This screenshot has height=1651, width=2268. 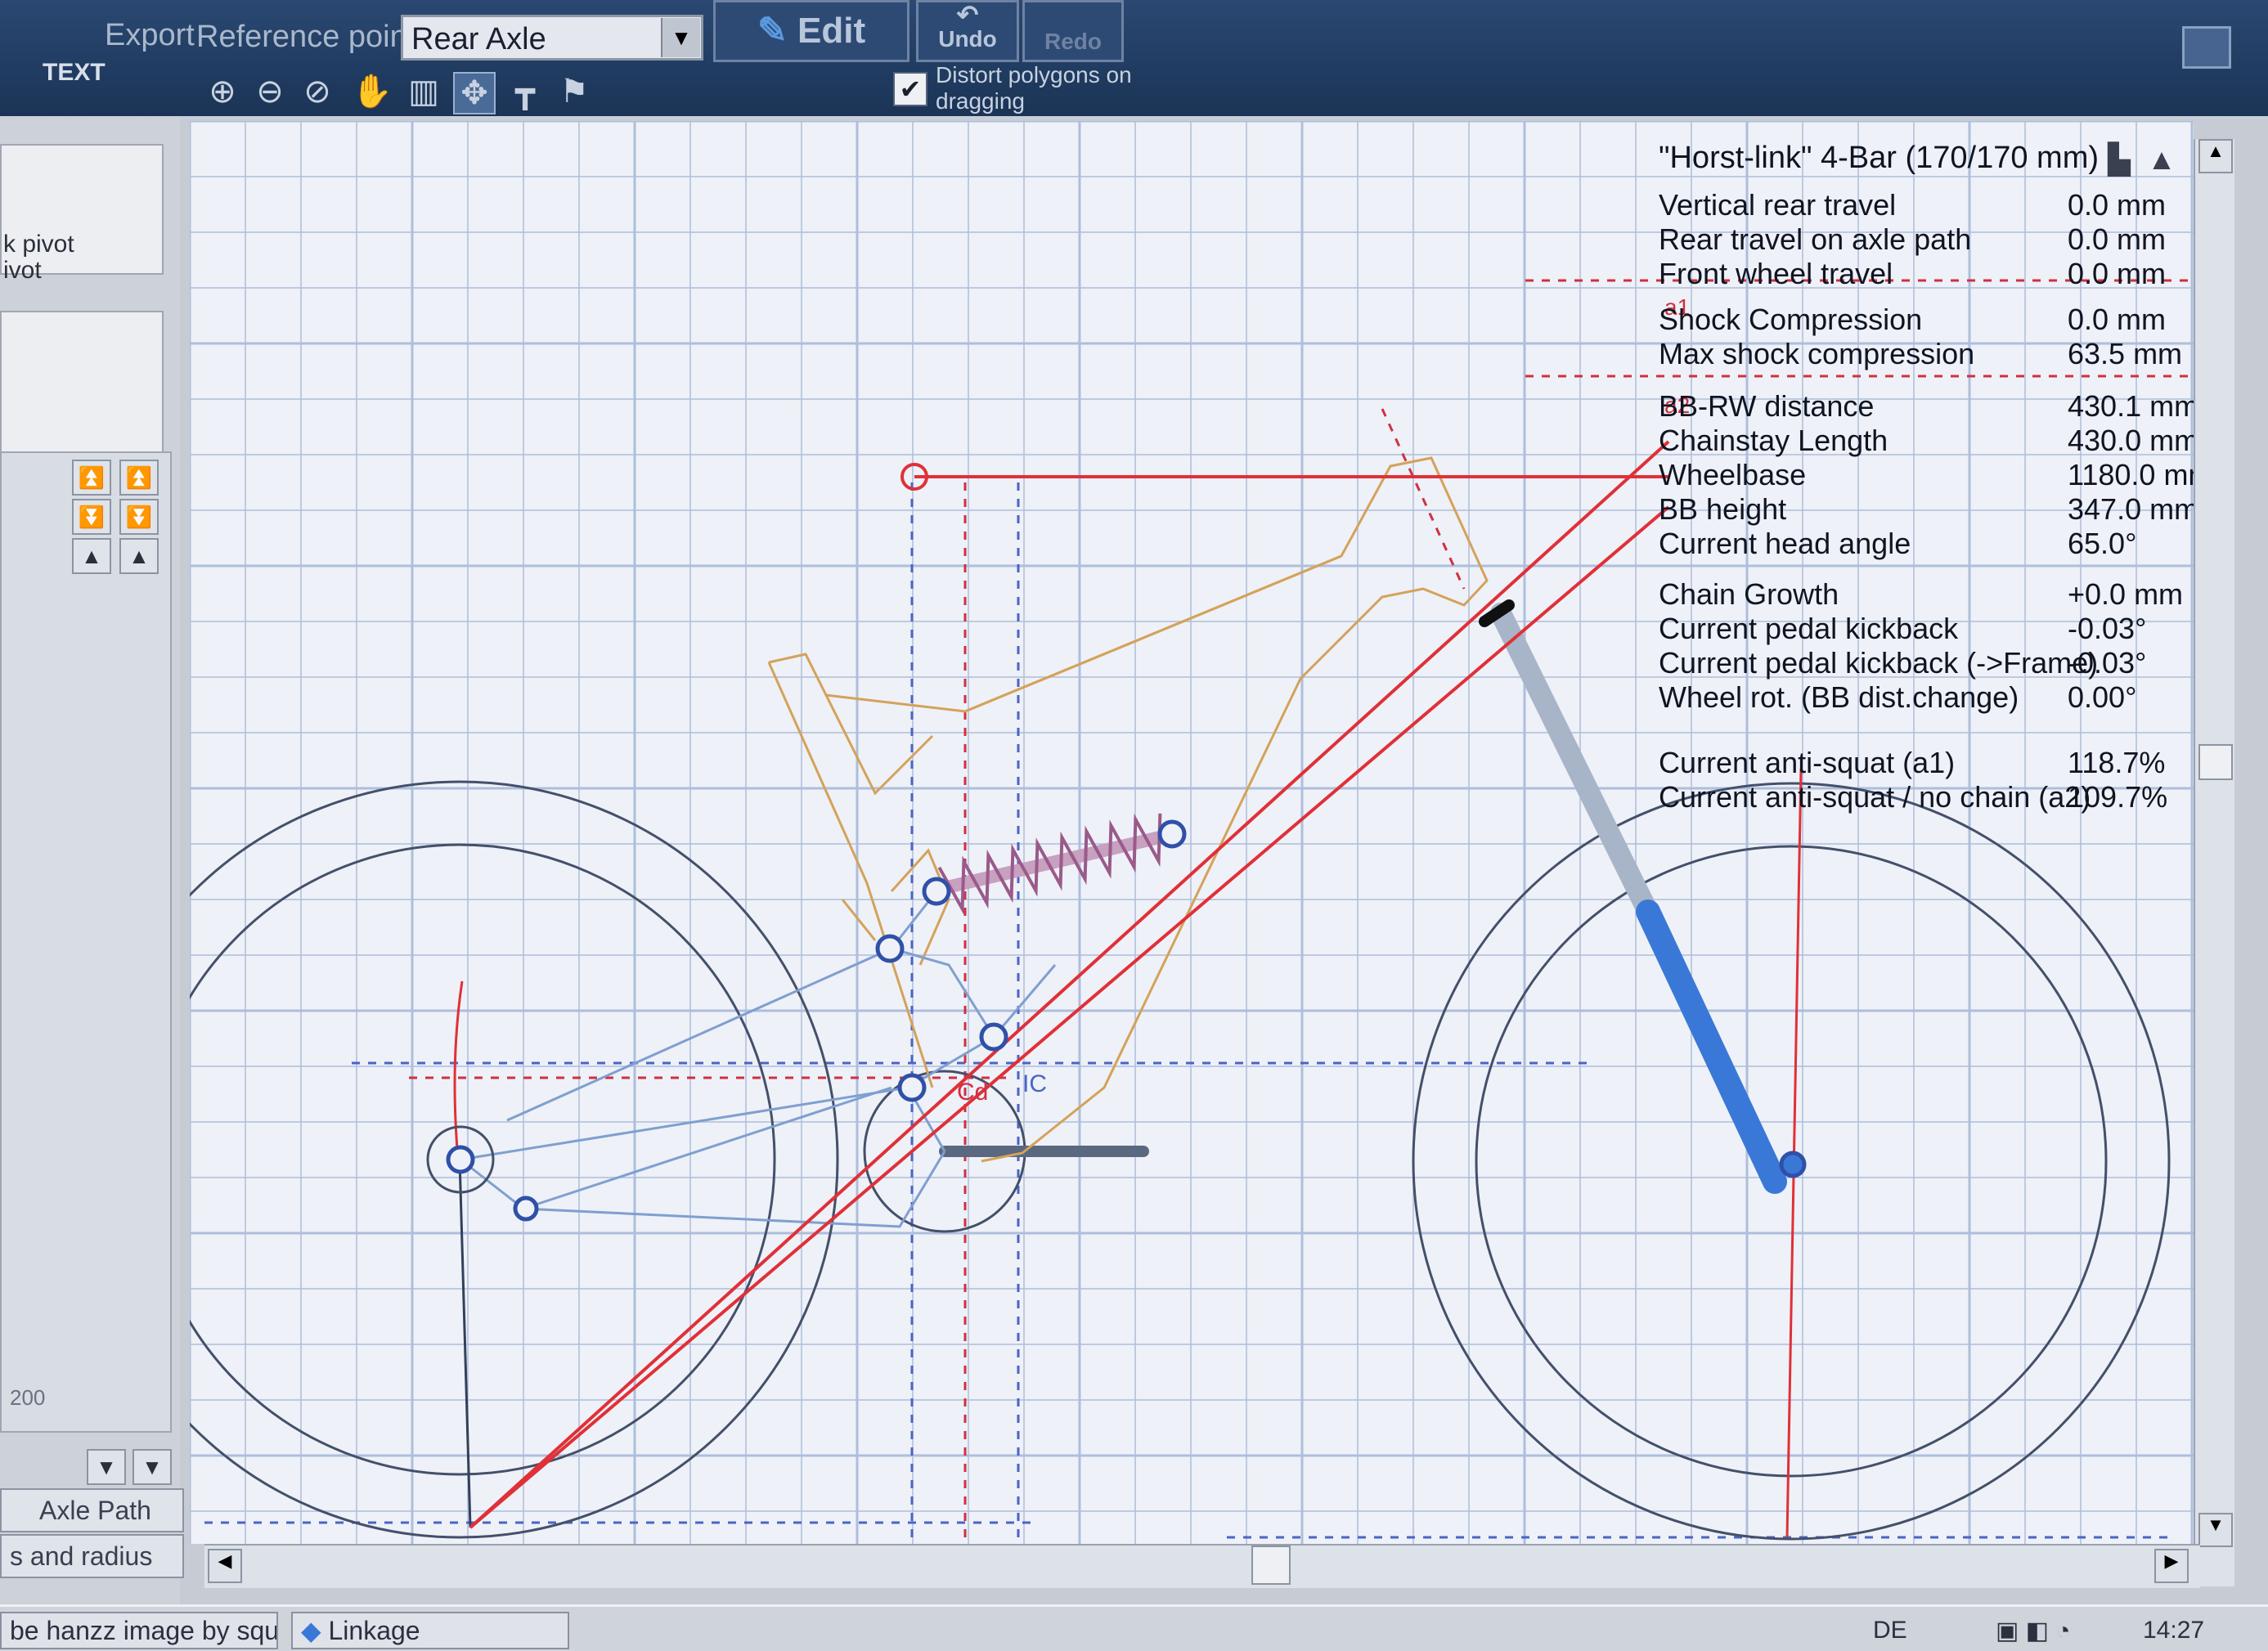 What do you see at coordinates (1785, 543) in the screenshot?
I see `info-row-label: Current head angle` at bounding box center [1785, 543].